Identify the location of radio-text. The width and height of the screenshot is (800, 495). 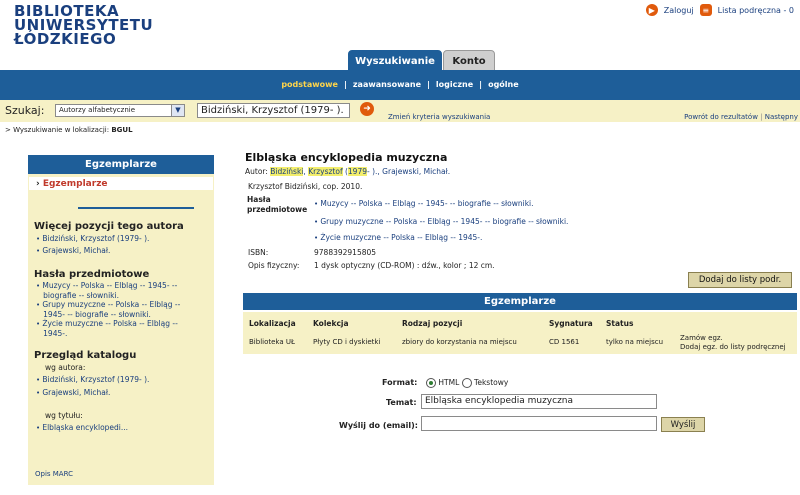
(466, 383).